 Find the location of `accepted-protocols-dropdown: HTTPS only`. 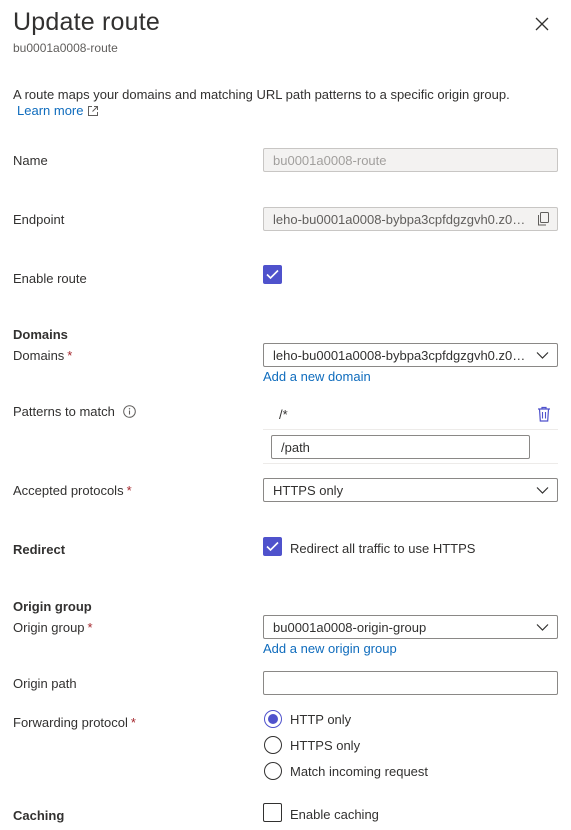

accepted-protocols-dropdown: HTTPS only is located at coordinates (410, 490).